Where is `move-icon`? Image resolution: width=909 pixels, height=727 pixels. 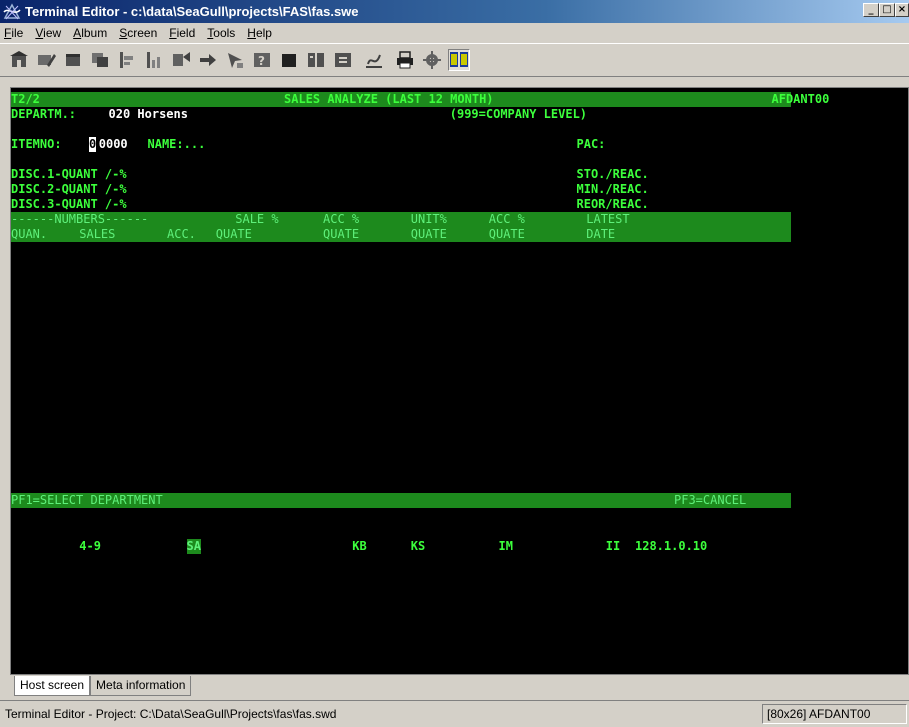 move-icon is located at coordinates (208, 60).